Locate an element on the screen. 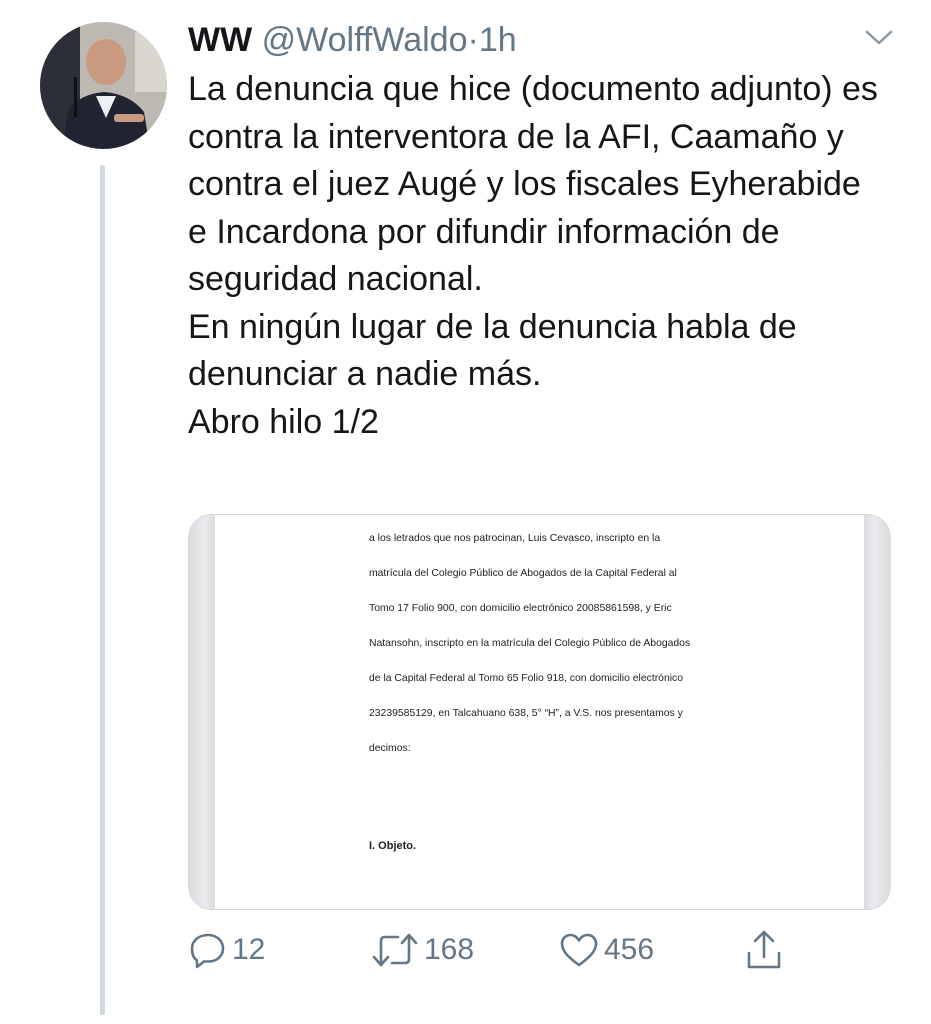 This screenshot has height=1024, width=931. tweet-header: WW @WolffWaldo·1h is located at coordinates (352, 40).